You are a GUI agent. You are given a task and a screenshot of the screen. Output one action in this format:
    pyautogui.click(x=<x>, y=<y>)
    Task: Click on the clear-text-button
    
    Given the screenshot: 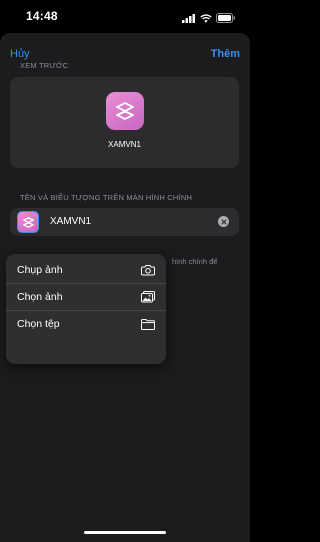 What is the action you would take?
    pyautogui.click(x=223, y=221)
    